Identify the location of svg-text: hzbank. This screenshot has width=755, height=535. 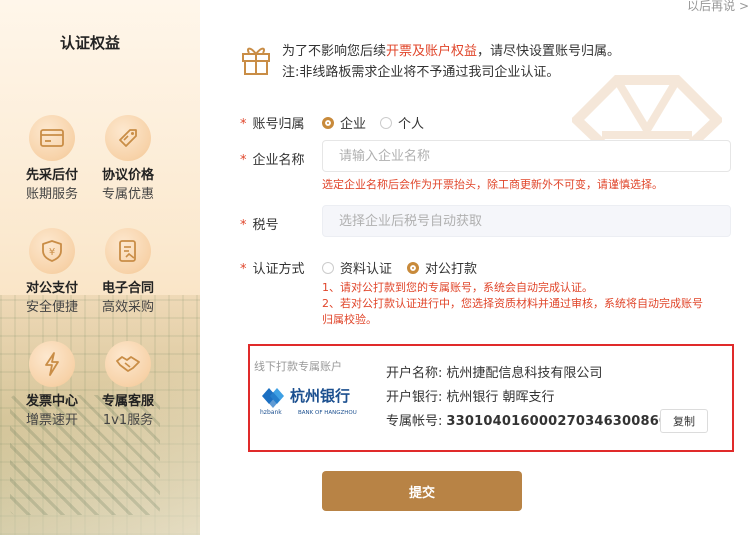
(271, 412).